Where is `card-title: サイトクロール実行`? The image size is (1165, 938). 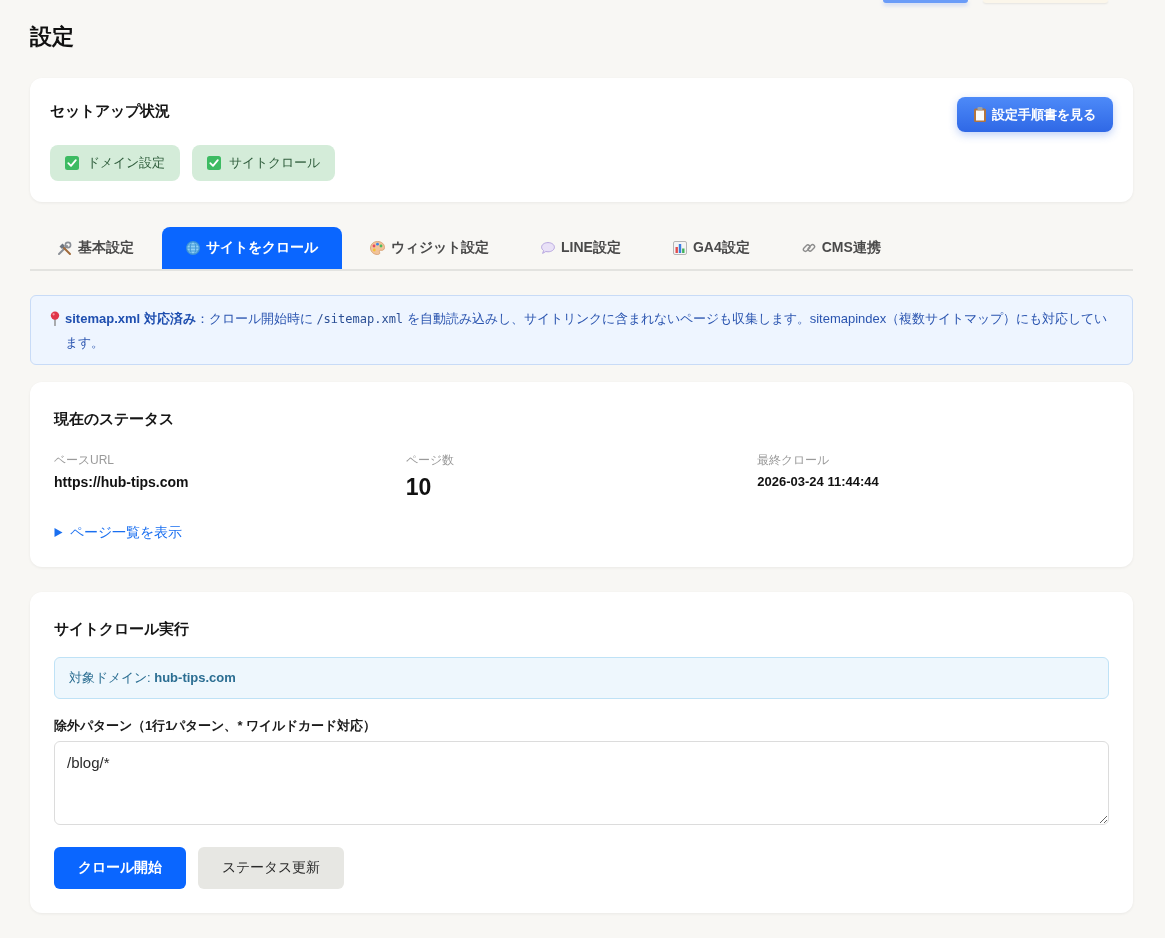 card-title: サイトクロール実行 is located at coordinates (122, 629).